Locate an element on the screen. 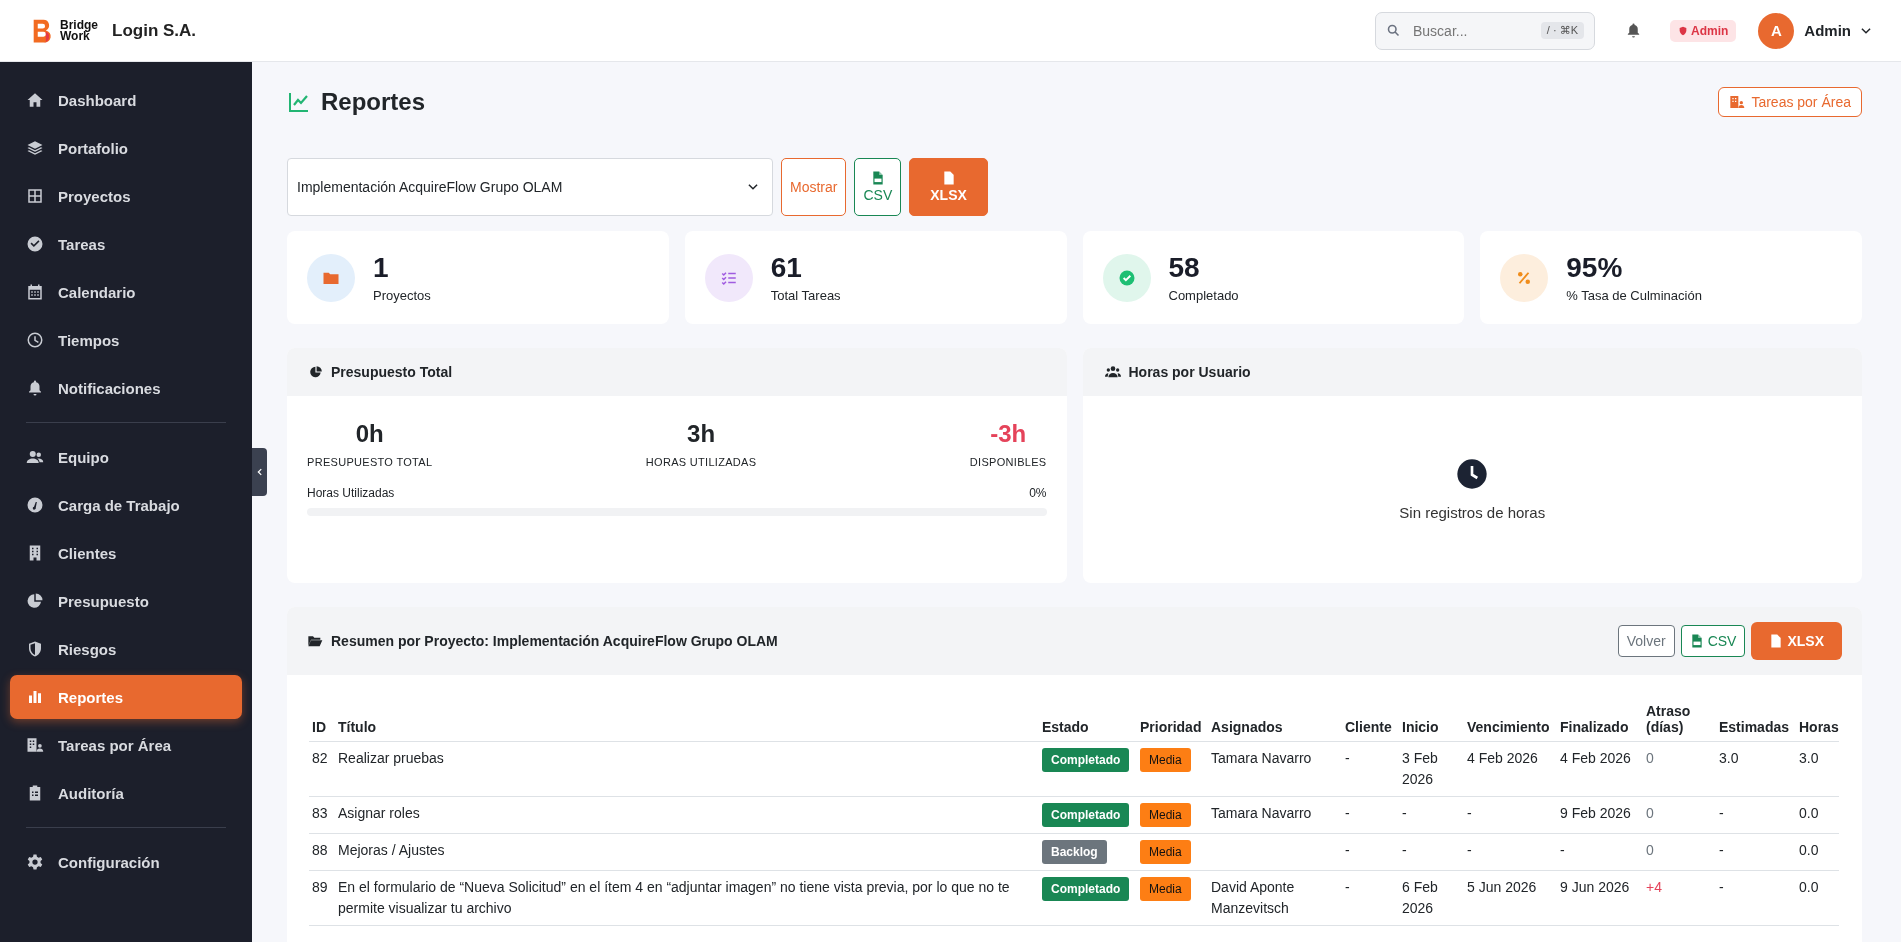 Image resolution: width=1901 pixels, height=942 pixels. xlsx-file-icon is located at coordinates (948, 178).